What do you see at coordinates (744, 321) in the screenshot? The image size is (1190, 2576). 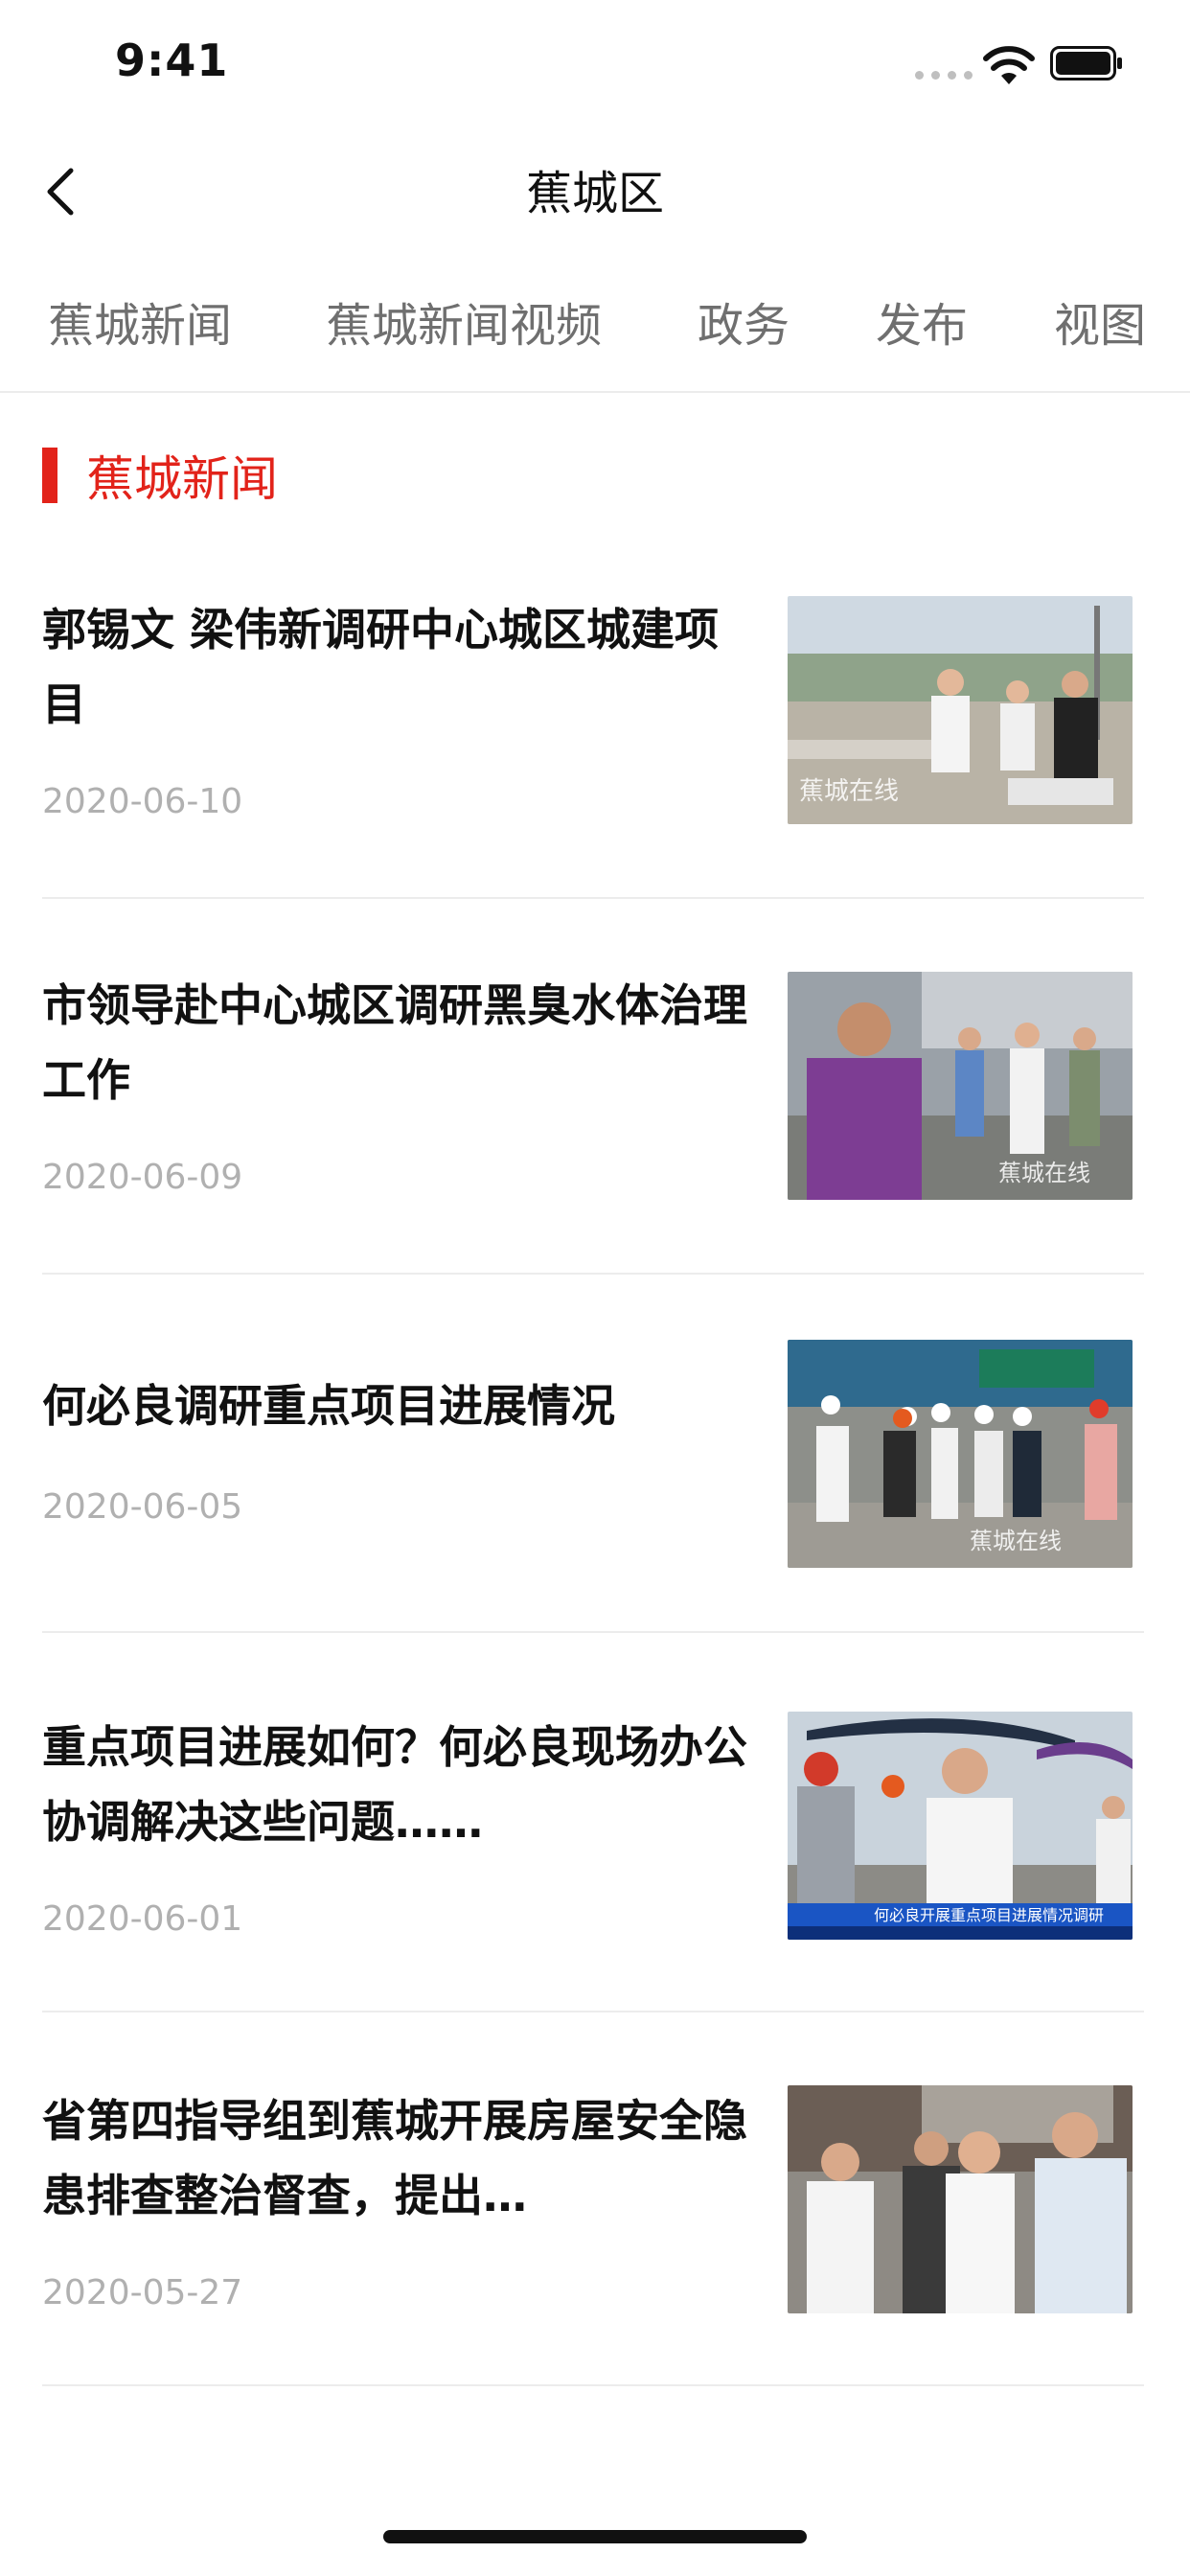 I see `tab-government-affairs: 政务` at bounding box center [744, 321].